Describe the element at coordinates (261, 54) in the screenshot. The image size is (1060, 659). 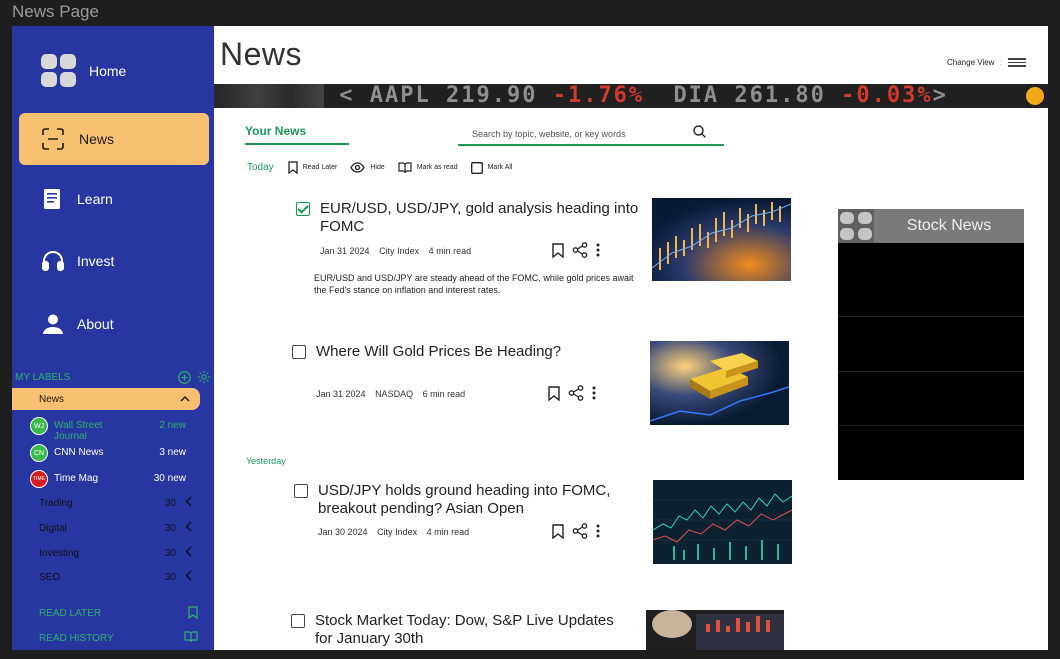
I see `page-title: News` at that location.